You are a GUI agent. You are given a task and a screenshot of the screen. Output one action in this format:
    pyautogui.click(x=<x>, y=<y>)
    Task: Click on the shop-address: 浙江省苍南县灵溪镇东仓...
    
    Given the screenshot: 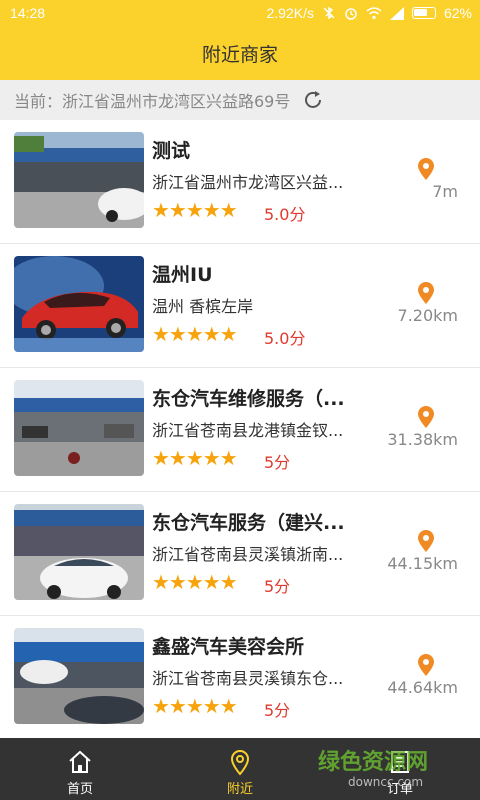 What is the action you would take?
    pyautogui.click(x=248, y=678)
    